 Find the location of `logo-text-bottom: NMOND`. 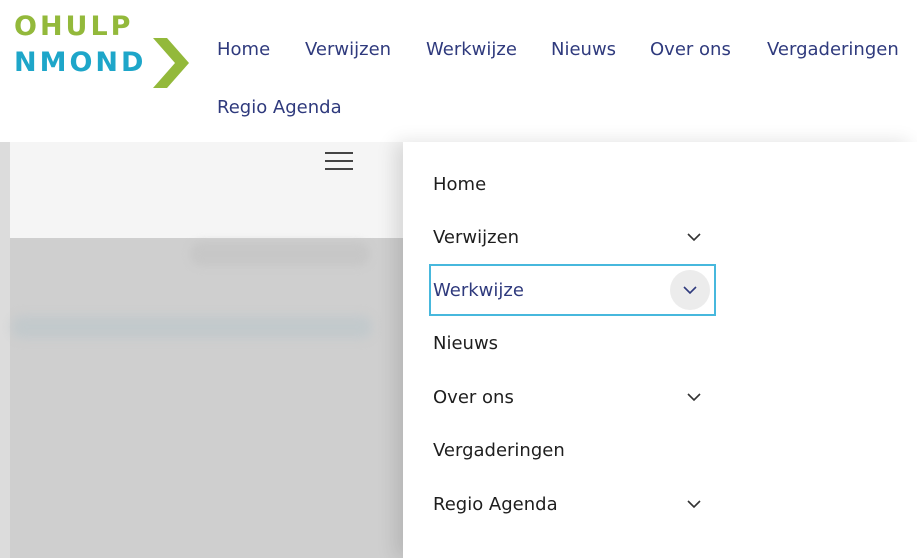

logo-text-bottom: NMOND is located at coordinates (80, 62).